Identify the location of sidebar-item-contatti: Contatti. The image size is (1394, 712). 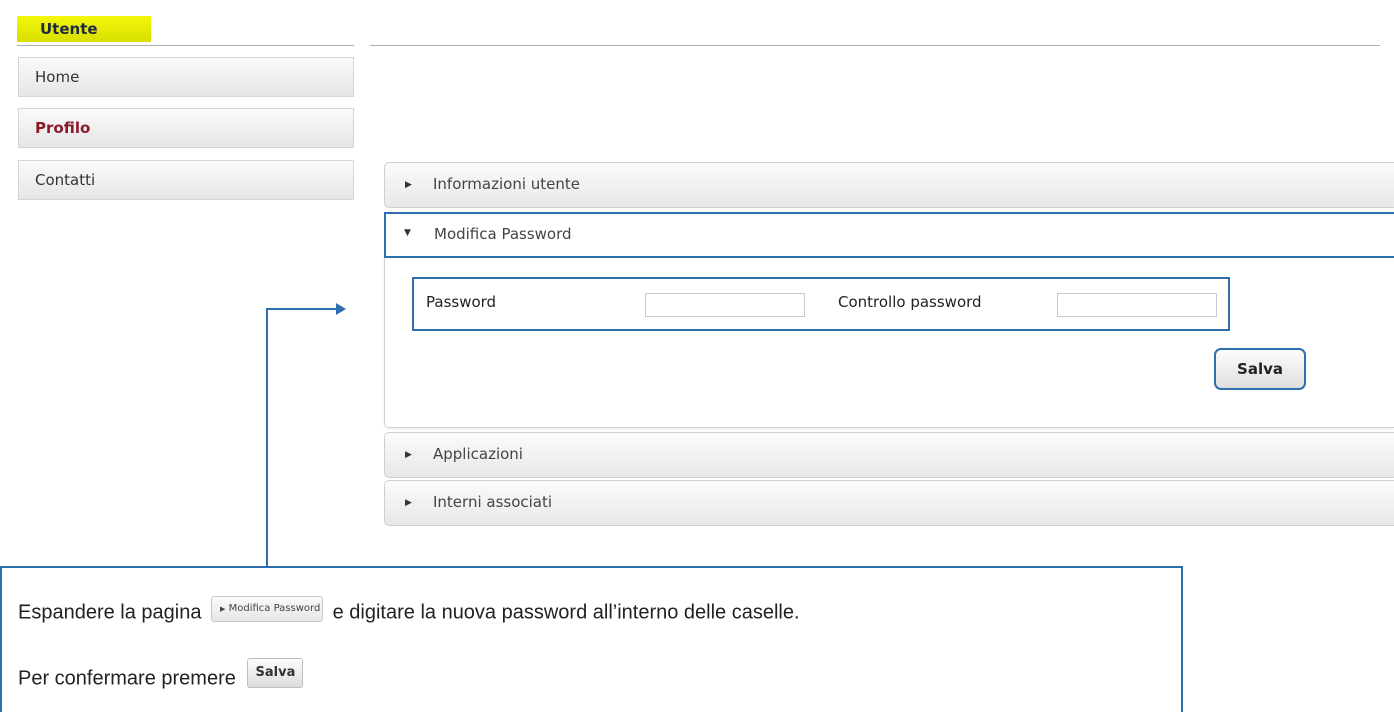
(186, 180).